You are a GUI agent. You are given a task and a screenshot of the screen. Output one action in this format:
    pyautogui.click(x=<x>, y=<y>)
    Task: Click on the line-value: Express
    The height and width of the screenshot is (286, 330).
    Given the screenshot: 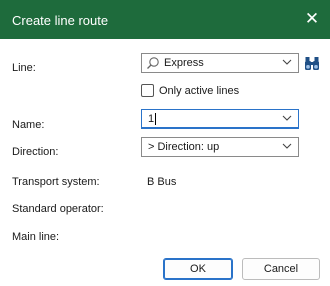 What is the action you would take?
    pyautogui.click(x=184, y=63)
    